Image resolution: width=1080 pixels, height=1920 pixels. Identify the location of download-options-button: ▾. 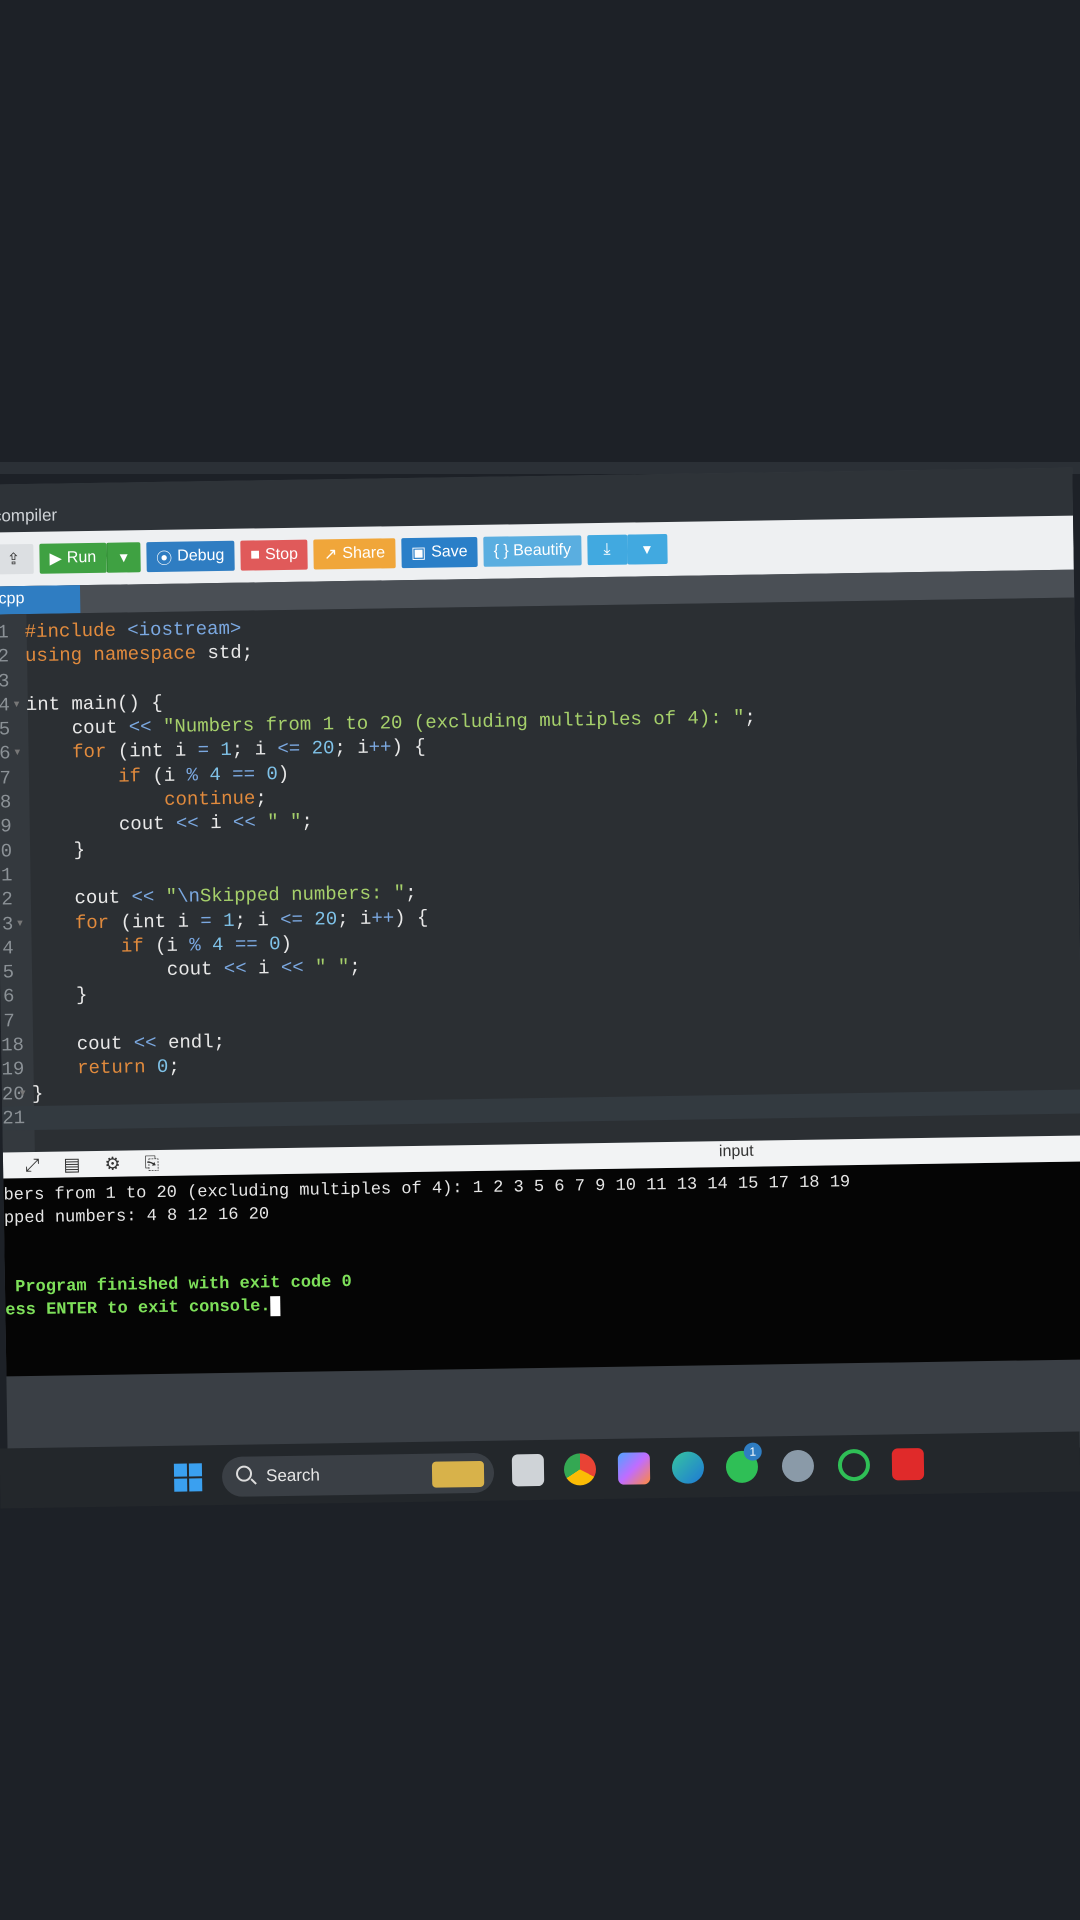
(647, 549).